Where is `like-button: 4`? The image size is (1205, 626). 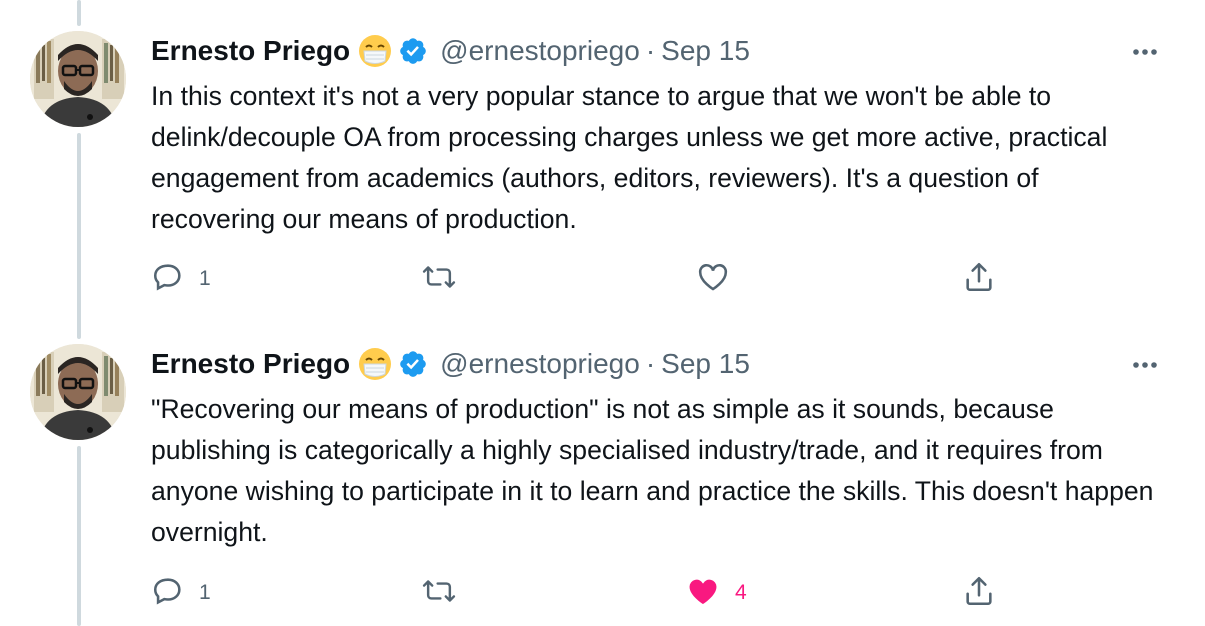 like-button: 4 is located at coordinates (716, 593).